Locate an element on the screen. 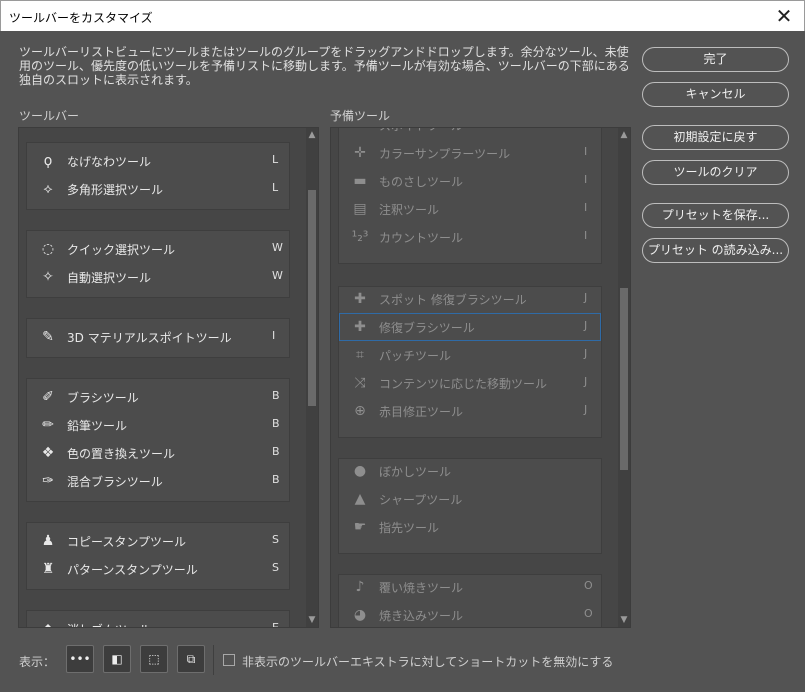  healing-brush-icon: ✚ is located at coordinates (360, 327).